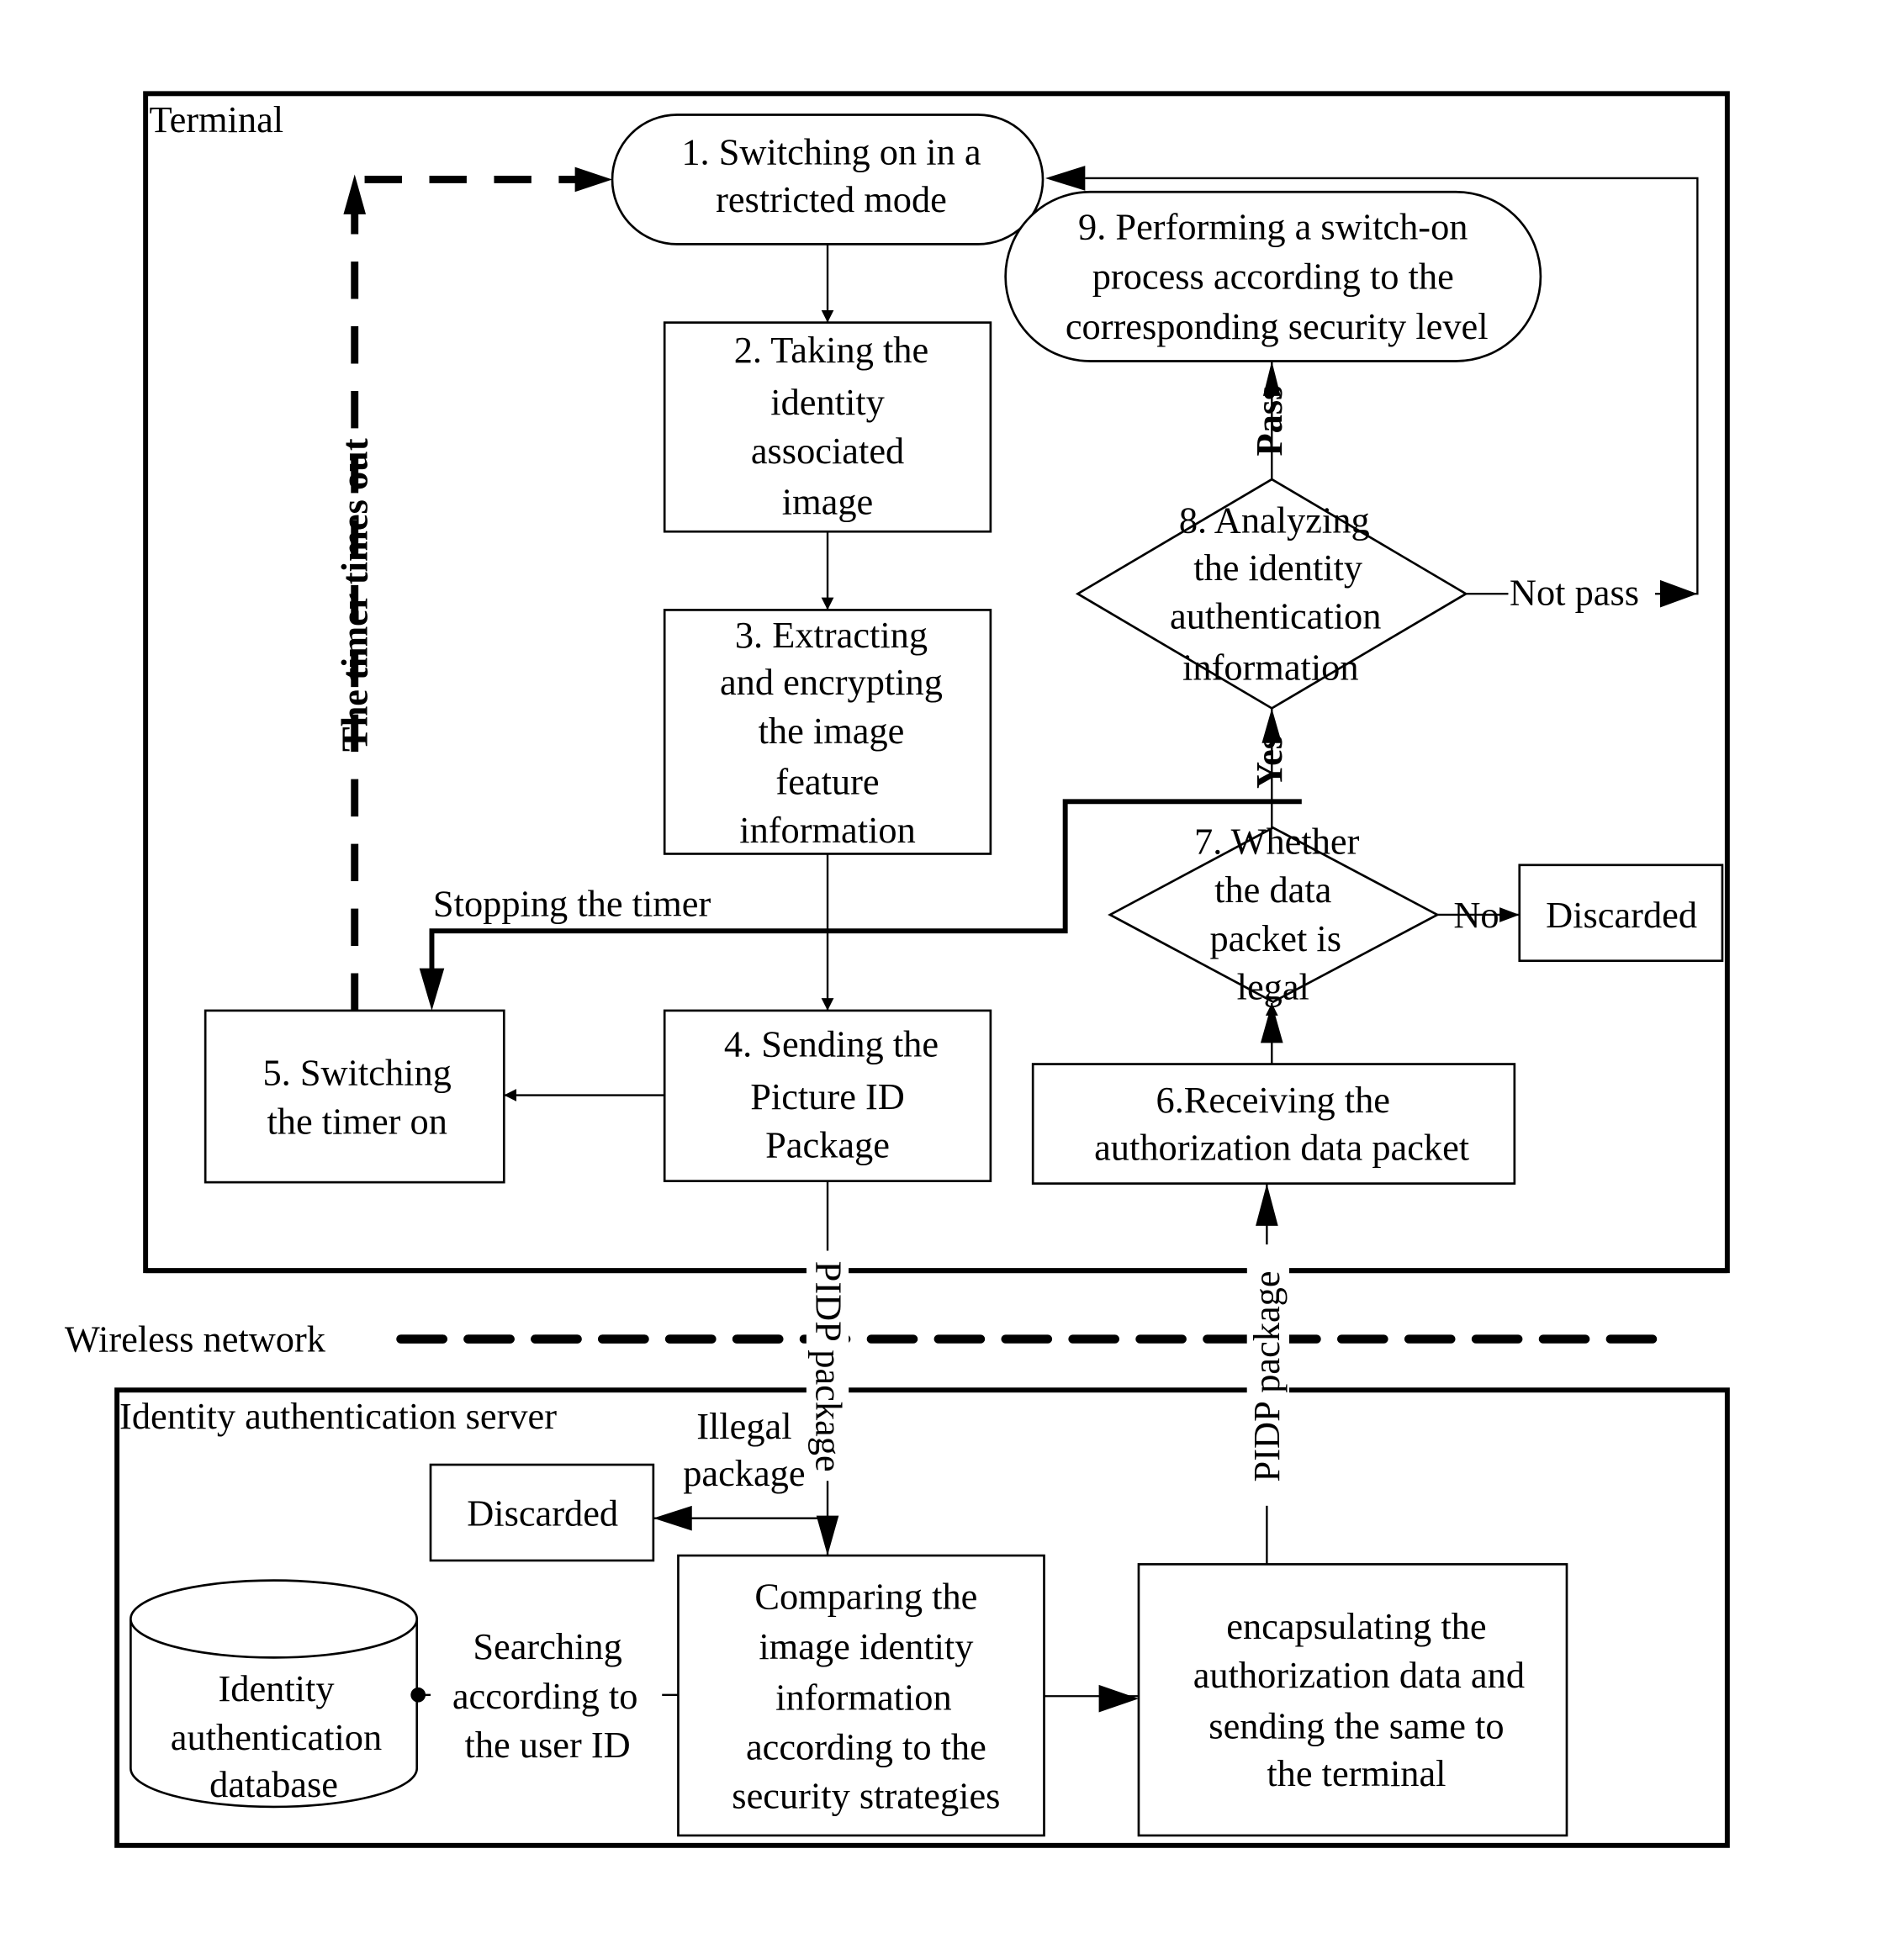  What do you see at coordinates (831, 1044) in the screenshot?
I see `node-4-line-1: 4. Sending the` at bounding box center [831, 1044].